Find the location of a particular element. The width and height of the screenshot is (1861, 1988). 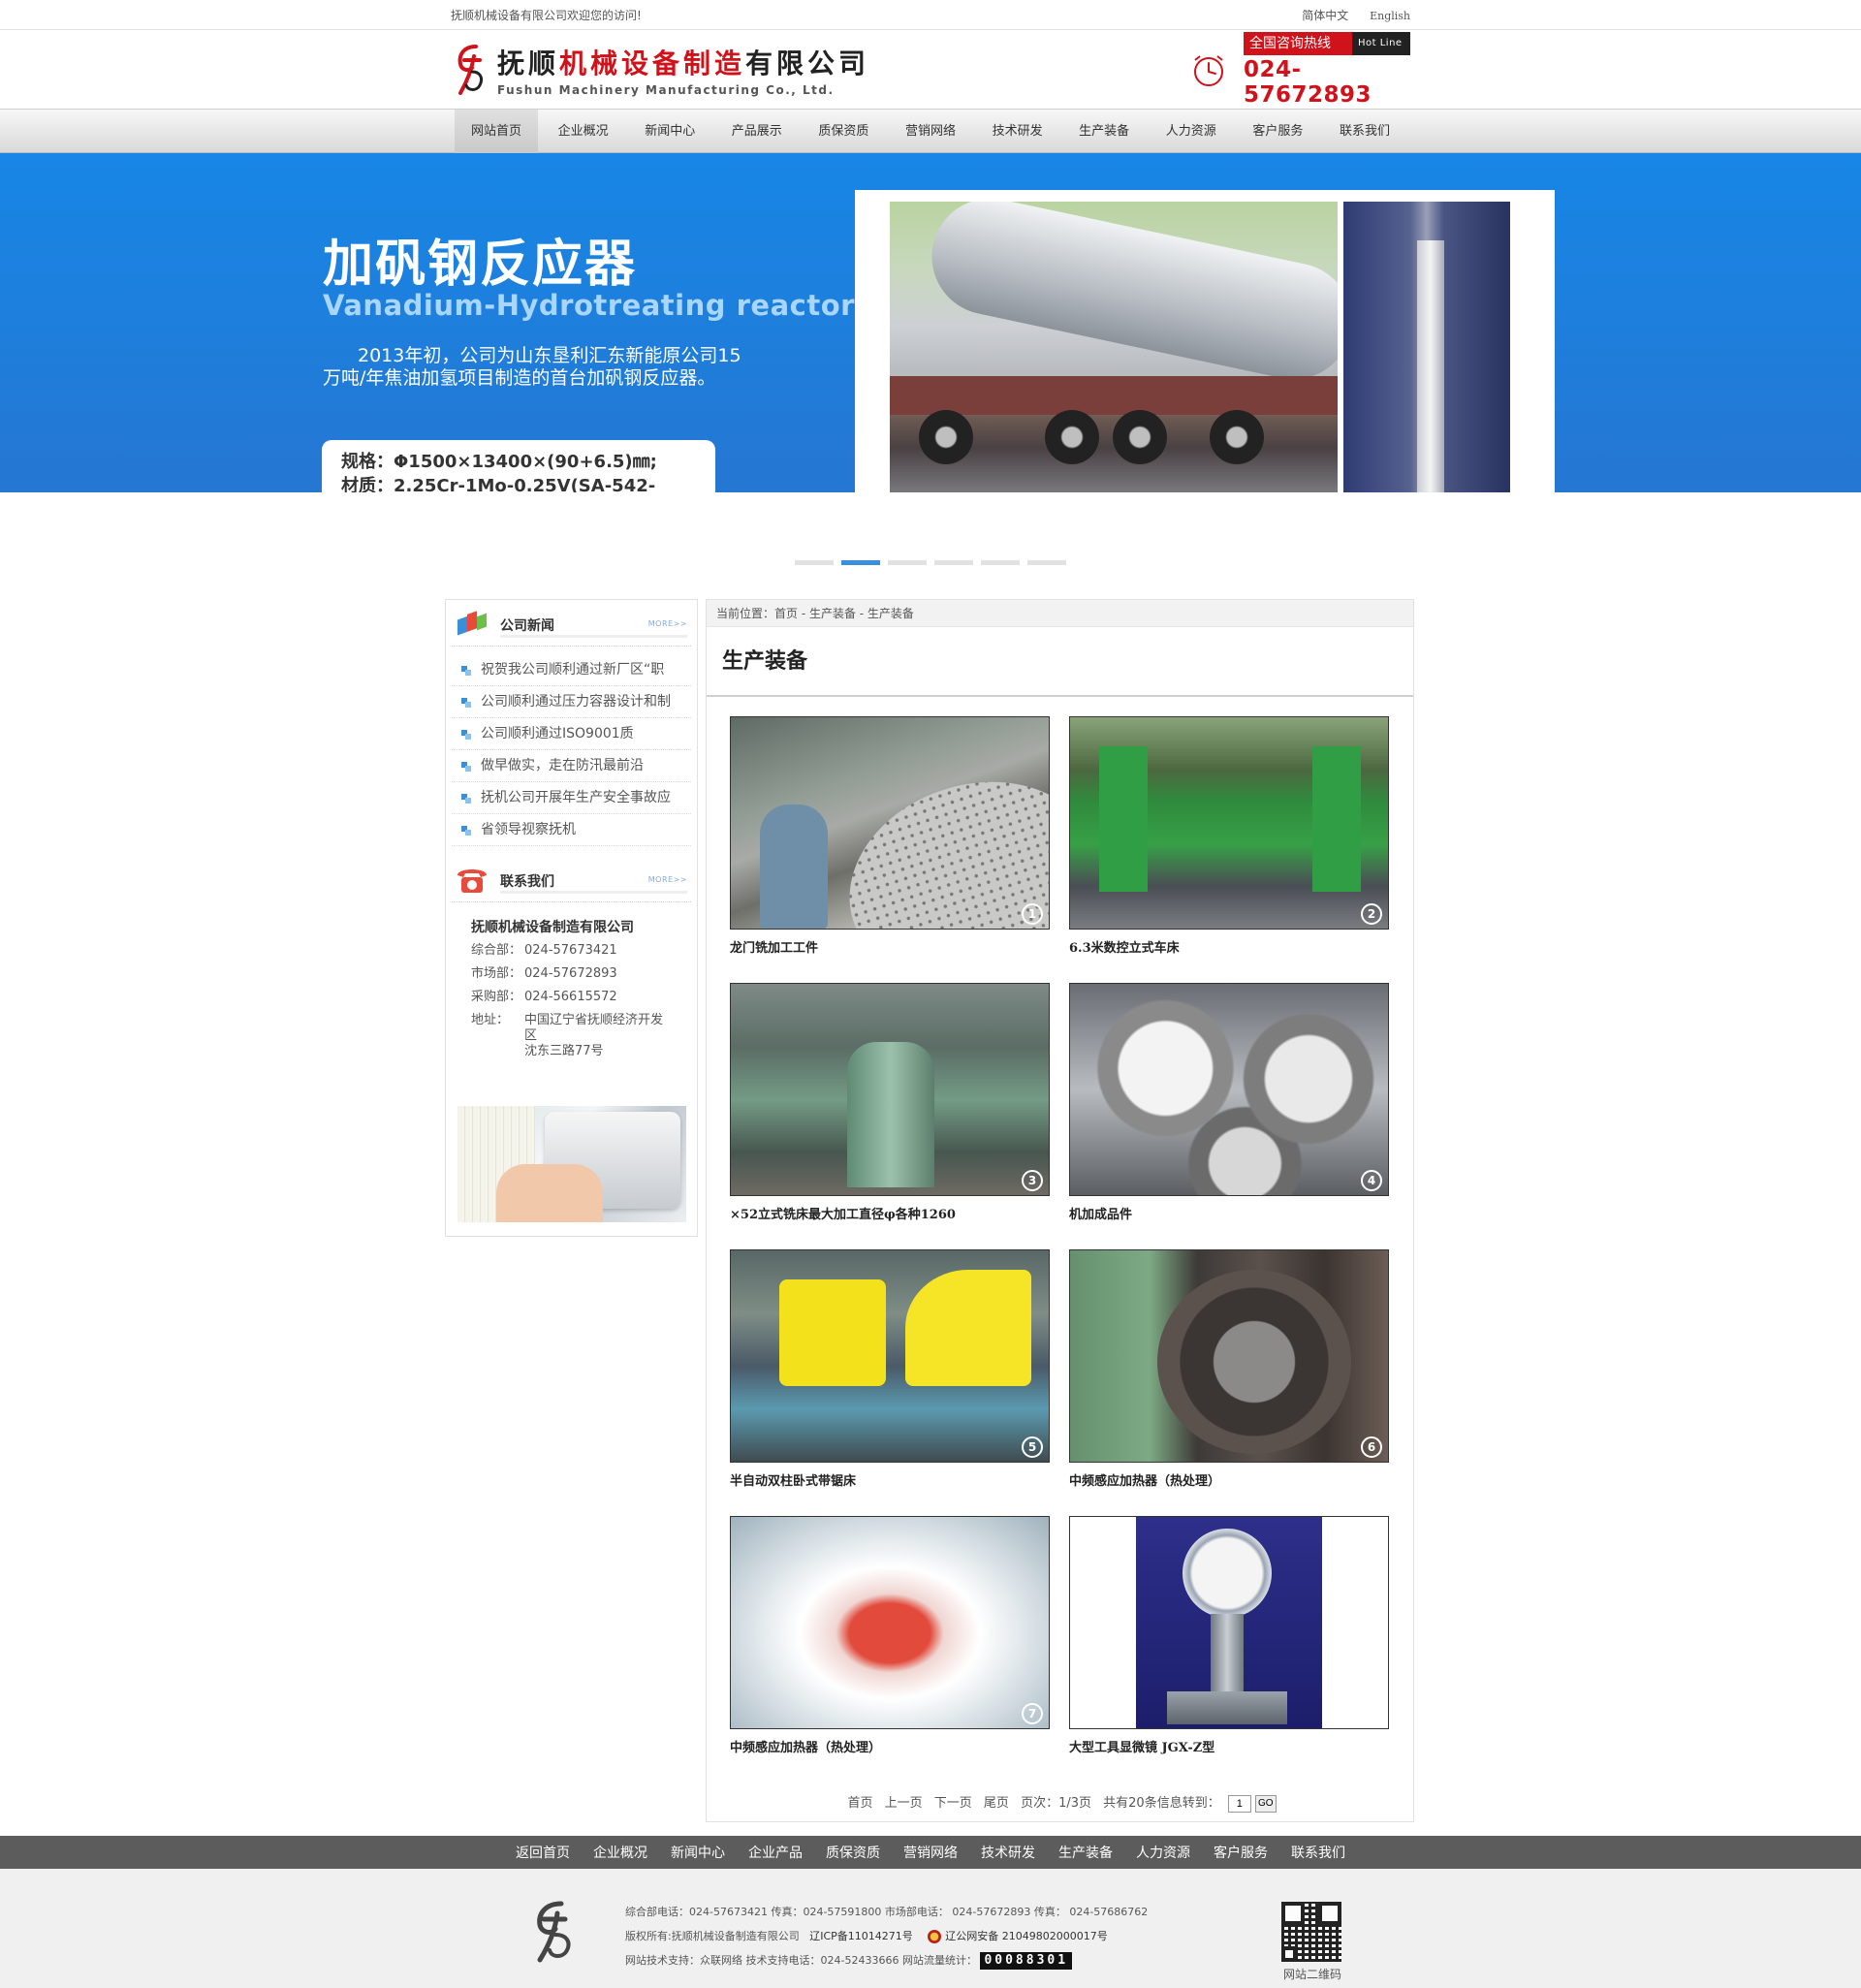

news-panel-title: 公司新闻 is located at coordinates (527, 626).